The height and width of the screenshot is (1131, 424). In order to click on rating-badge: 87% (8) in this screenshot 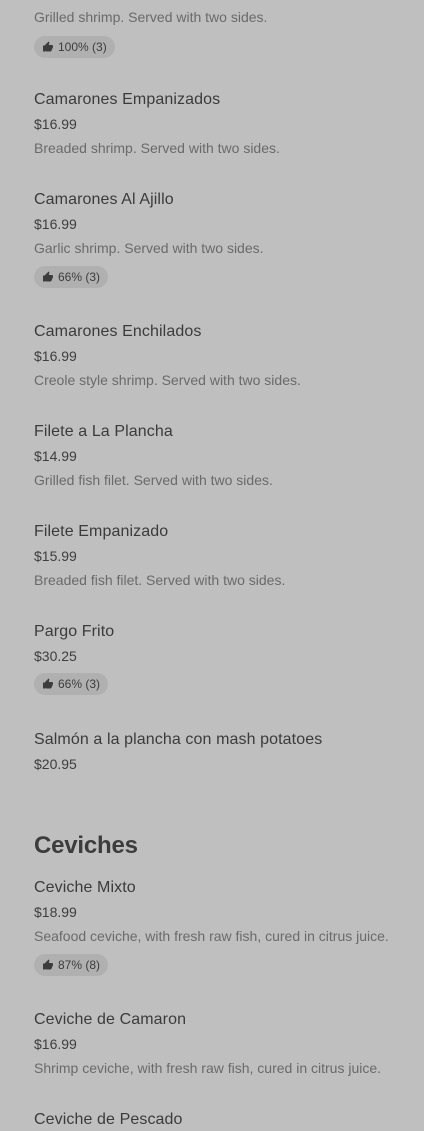, I will do `click(71, 965)`.